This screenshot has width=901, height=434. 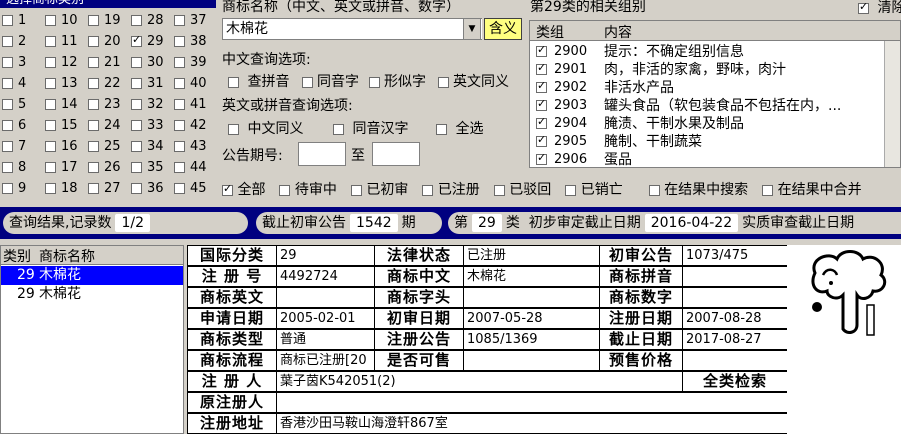 What do you see at coordinates (473, 81) in the screenshot?
I see `cn-option-en-synonym: 英文同义` at bounding box center [473, 81].